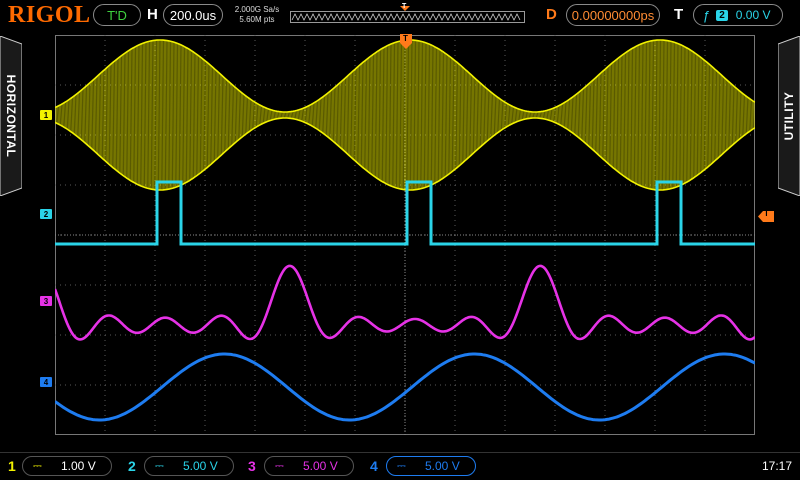 This screenshot has width=800, height=480. What do you see at coordinates (777, 466) in the screenshot?
I see `system-clock: 17:17` at bounding box center [777, 466].